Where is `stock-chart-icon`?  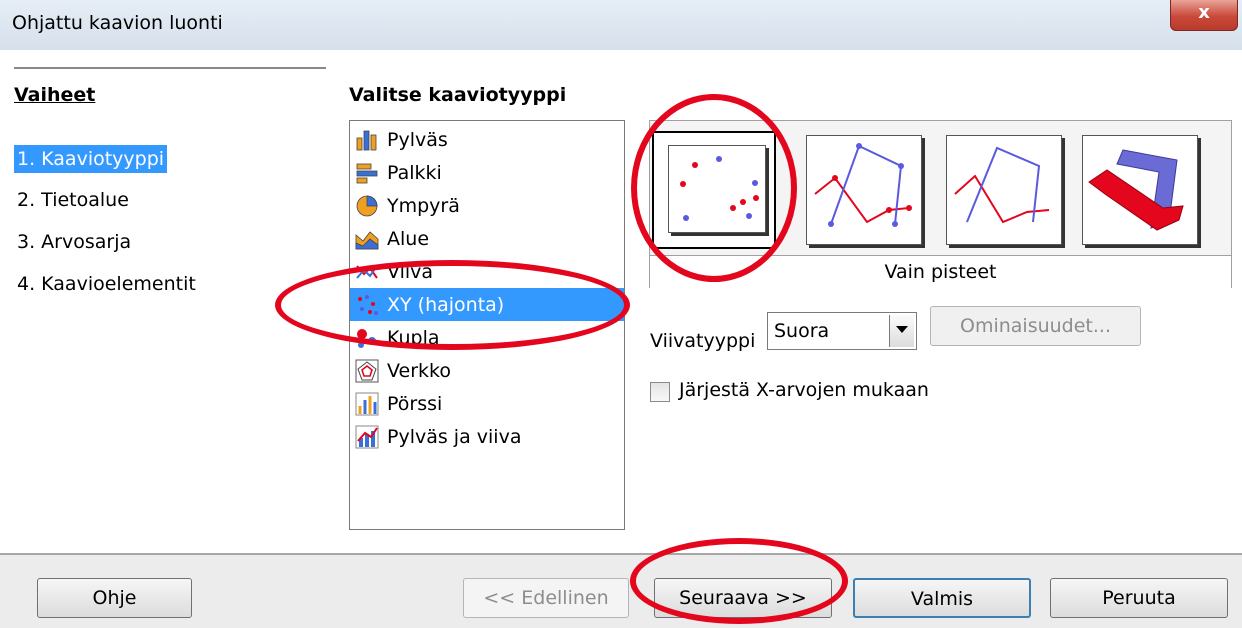 stock-chart-icon is located at coordinates (367, 404).